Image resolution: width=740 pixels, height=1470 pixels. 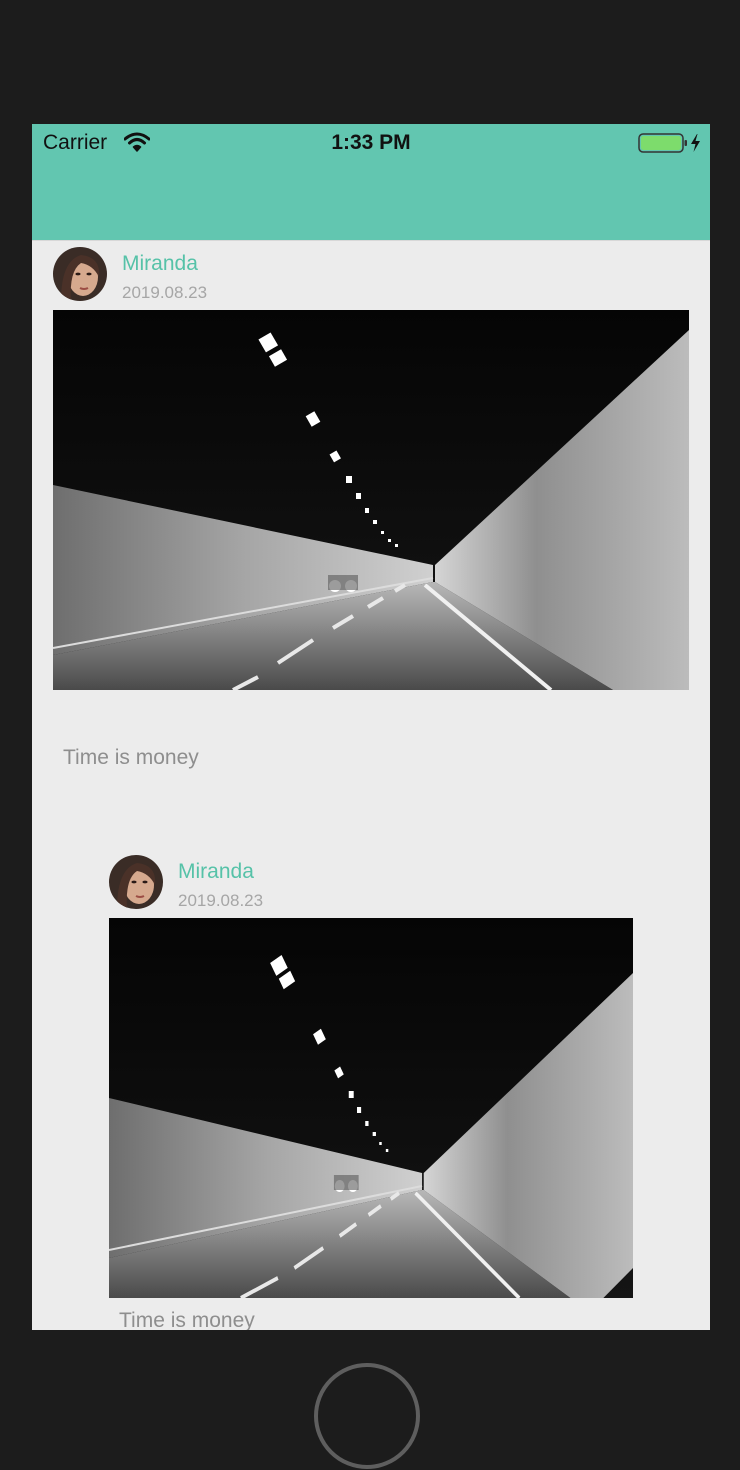 I want to click on home-button, so click(x=367, y=1416).